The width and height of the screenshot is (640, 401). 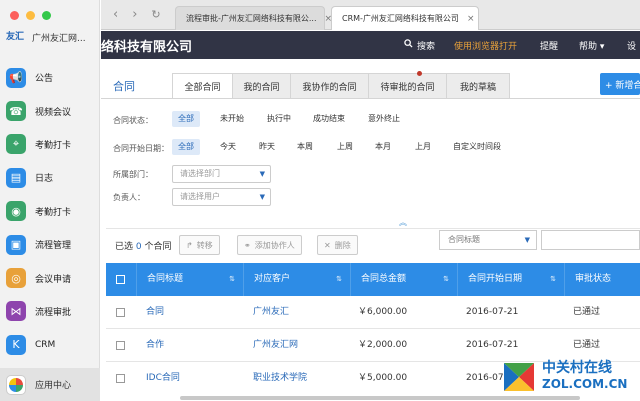 What do you see at coordinates (492, 312) in the screenshot?
I see `contract-start-date: 2016-07-21` at bounding box center [492, 312].